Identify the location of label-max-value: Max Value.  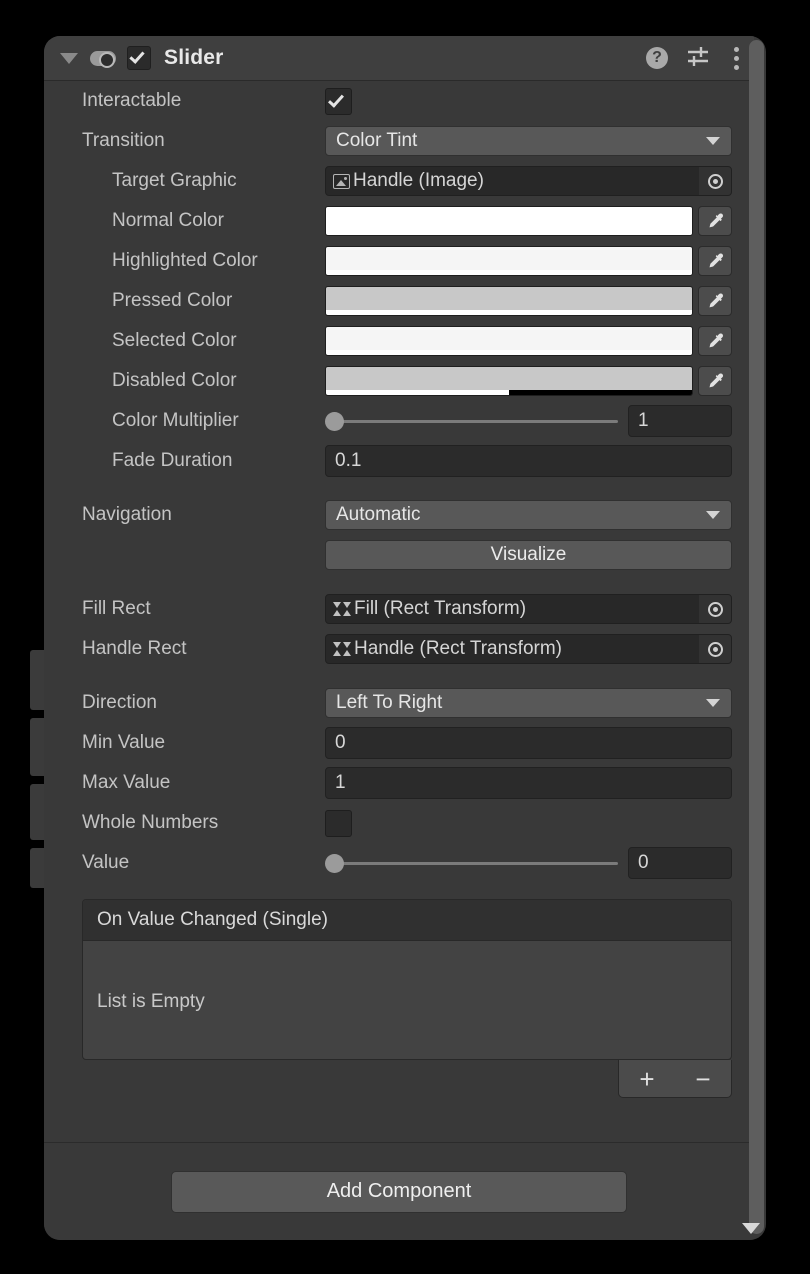
(126, 782).